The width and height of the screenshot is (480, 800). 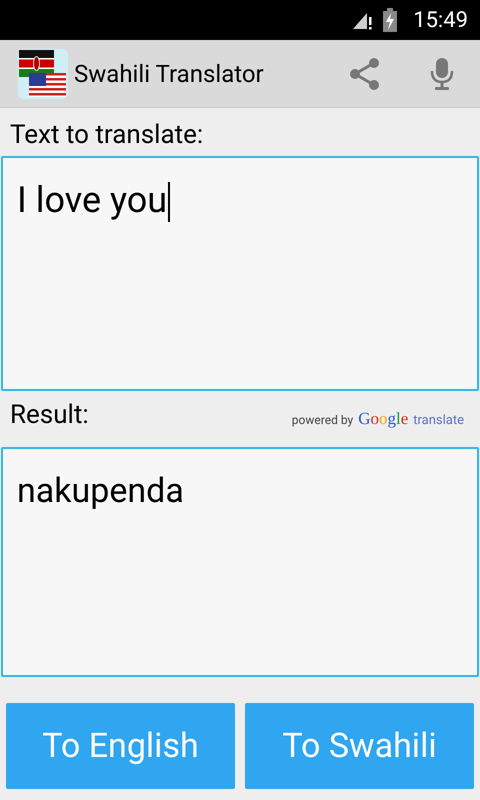 I want to click on microphone-icon, so click(x=442, y=73).